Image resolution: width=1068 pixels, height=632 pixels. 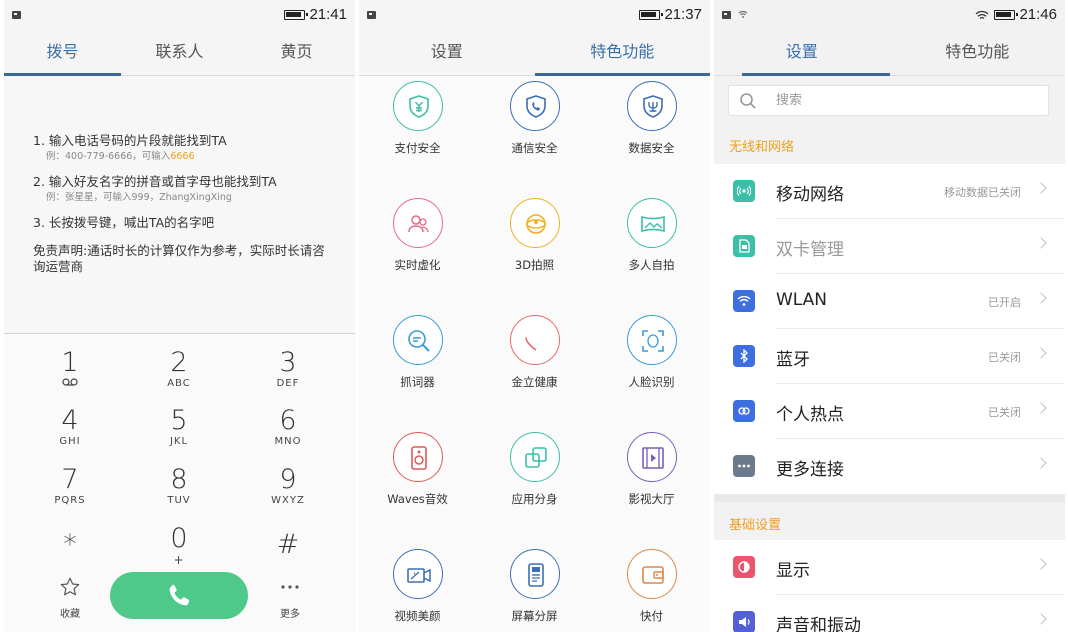 I want to click on tab-contacts: 联系人, so click(x=179, y=52).